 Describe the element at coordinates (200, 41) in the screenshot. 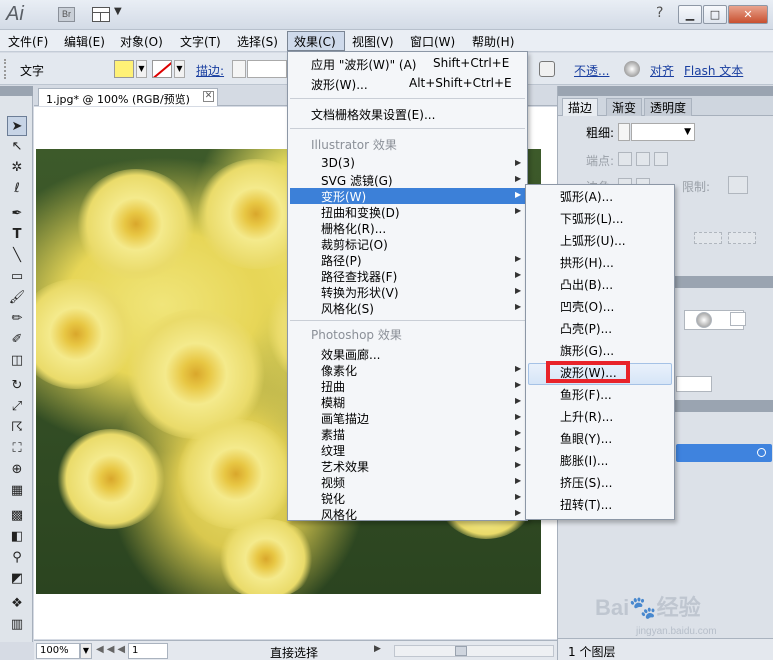

I see `menu-type: 文字(T)` at that location.